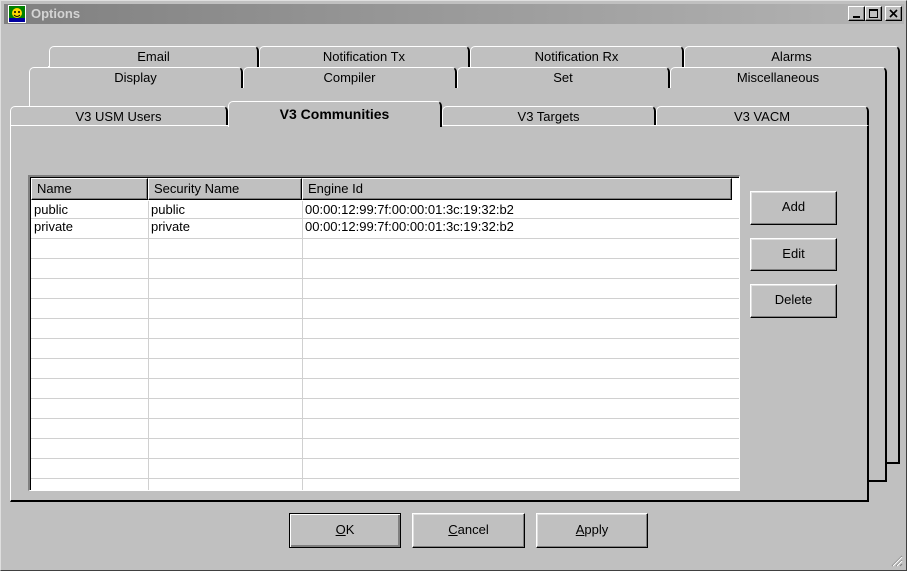 This screenshot has width=907, height=571. What do you see at coordinates (335, 114) in the screenshot?
I see `tab-v3-communities: V3 Communities` at bounding box center [335, 114].